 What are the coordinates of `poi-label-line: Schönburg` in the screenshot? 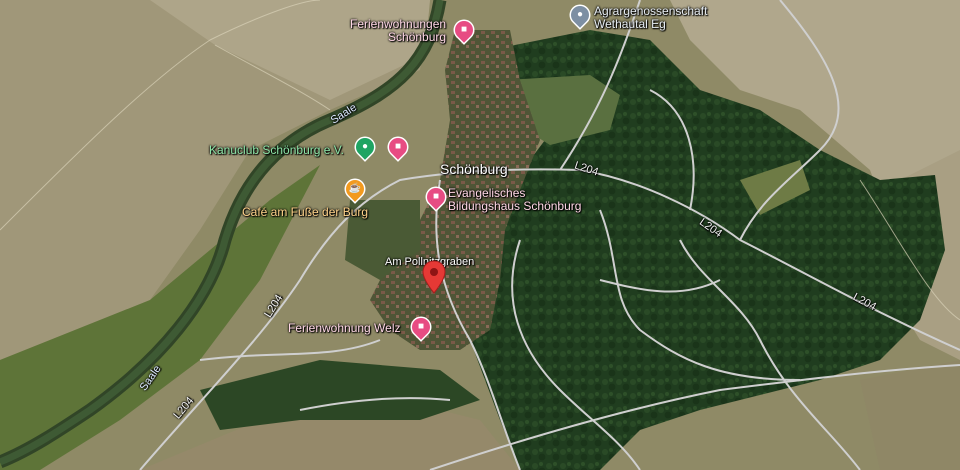 It's located at (417, 37).